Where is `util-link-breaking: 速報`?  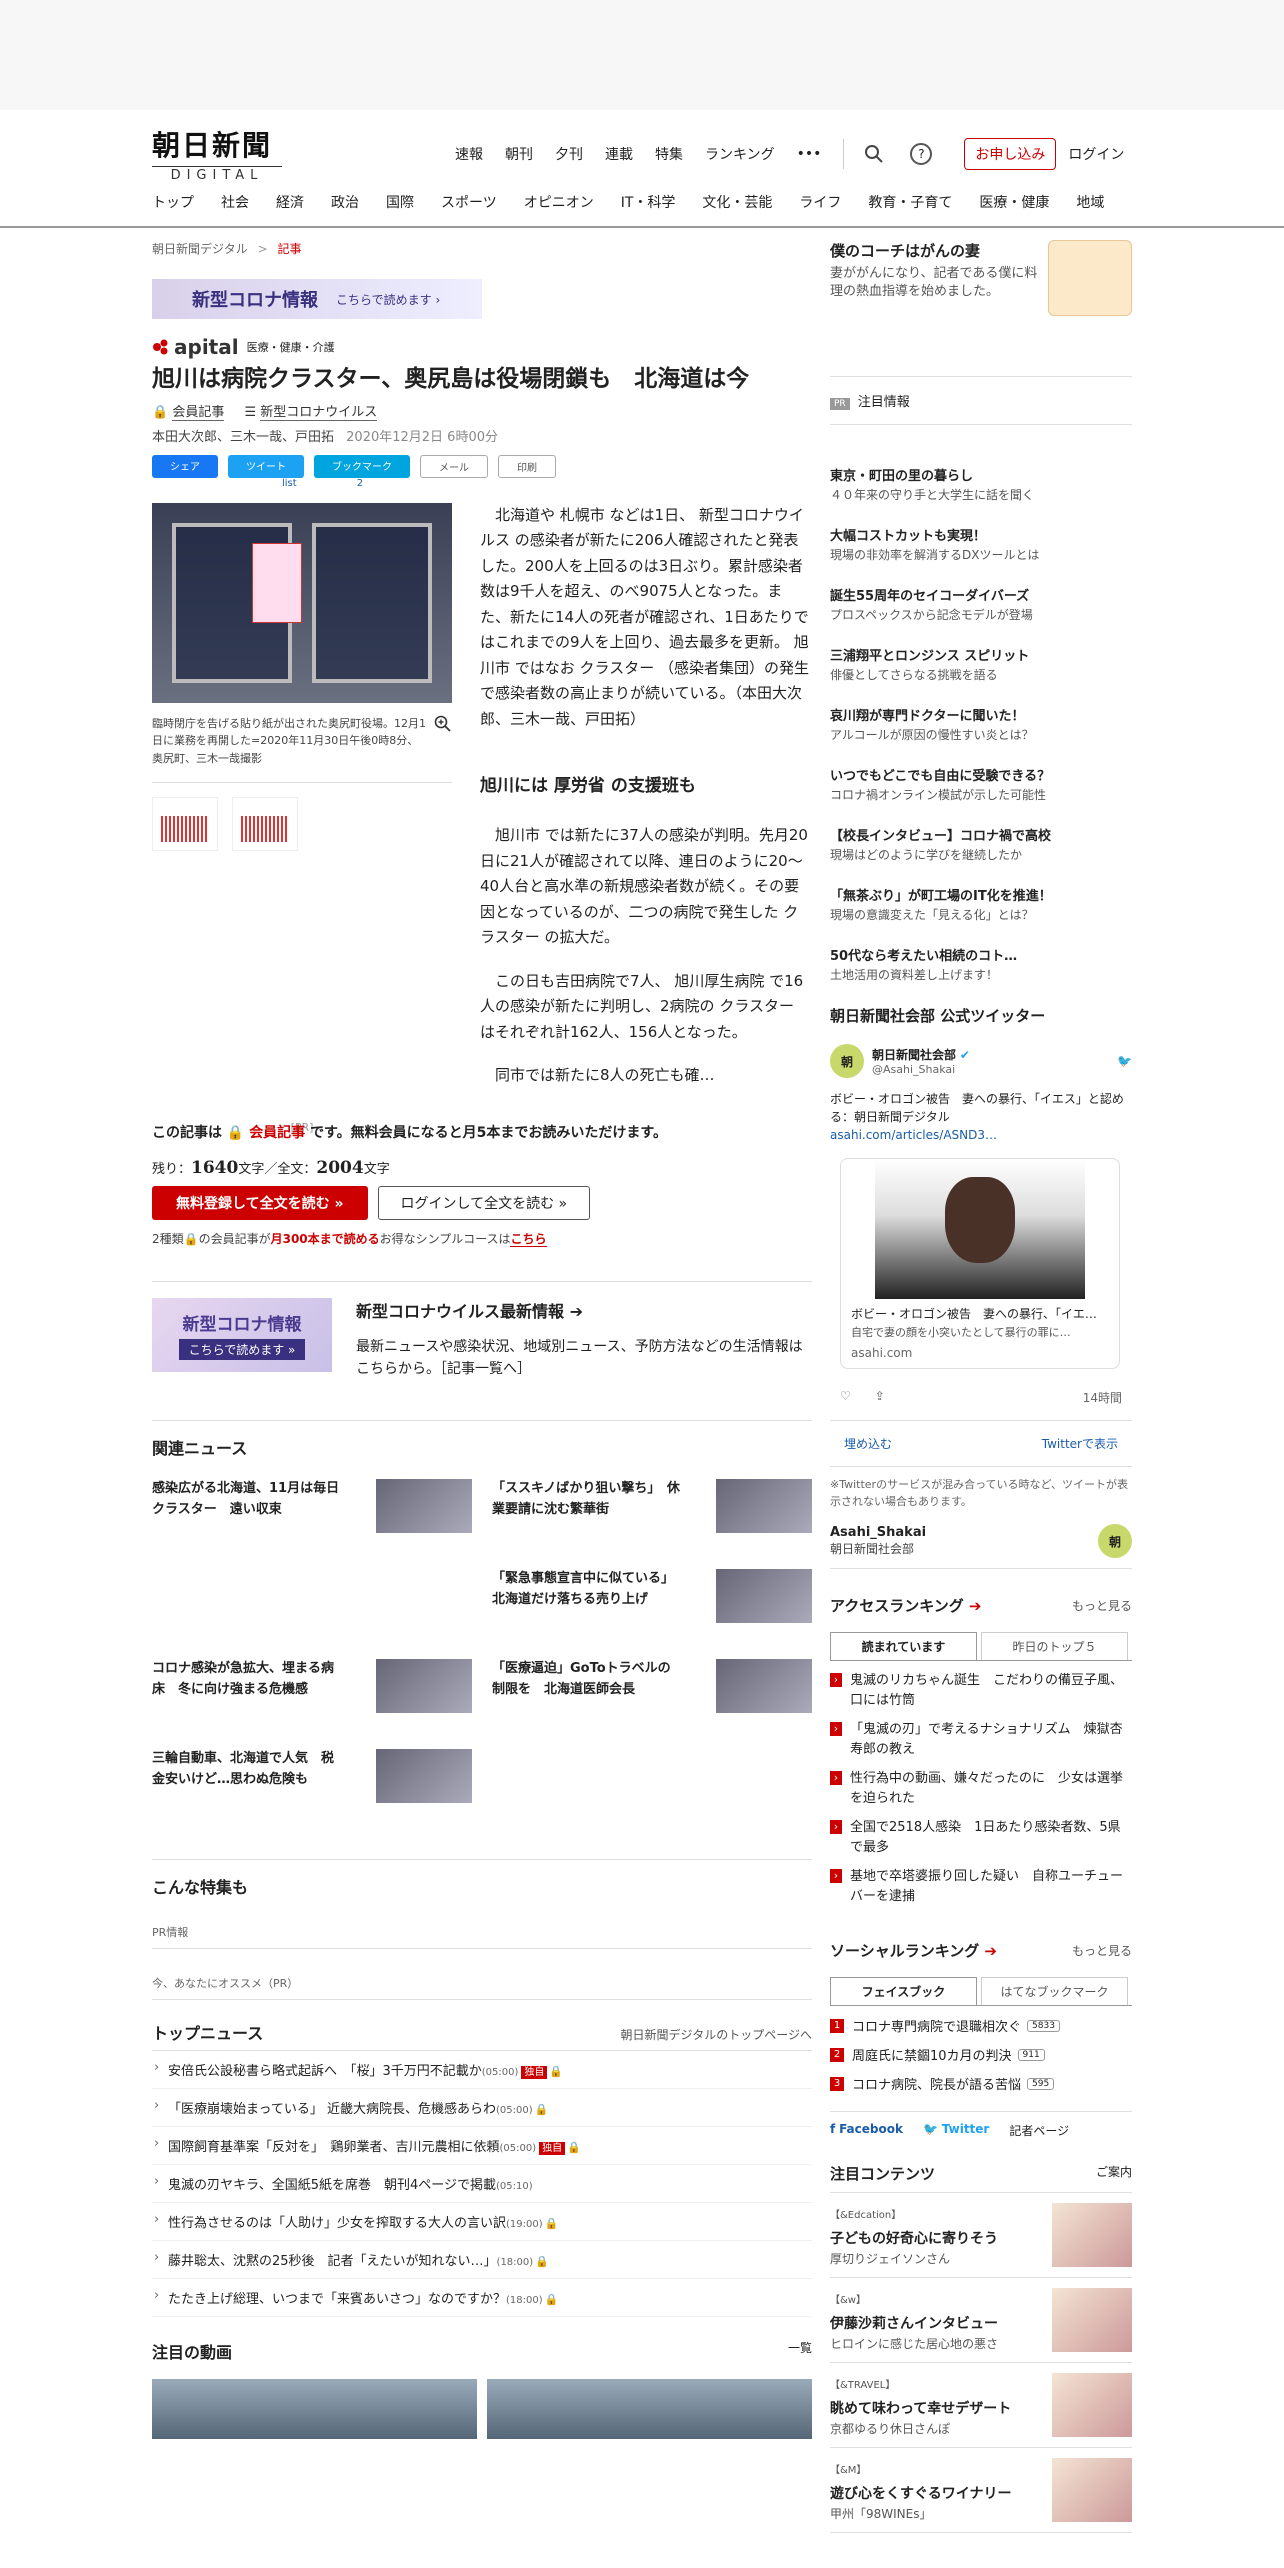 util-link-breaking: 速報 is located at coordinates (469, 154).